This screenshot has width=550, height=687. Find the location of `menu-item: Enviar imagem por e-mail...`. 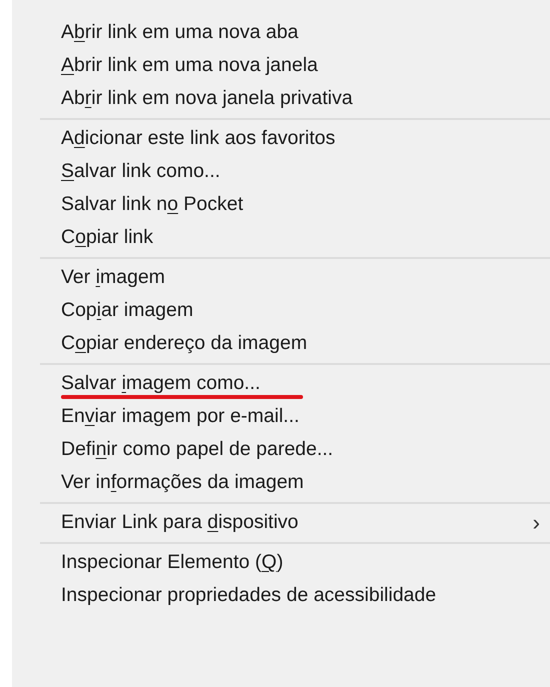

menu-item: Enviar imagem por e-mail... is located at coordinates (281, 416).